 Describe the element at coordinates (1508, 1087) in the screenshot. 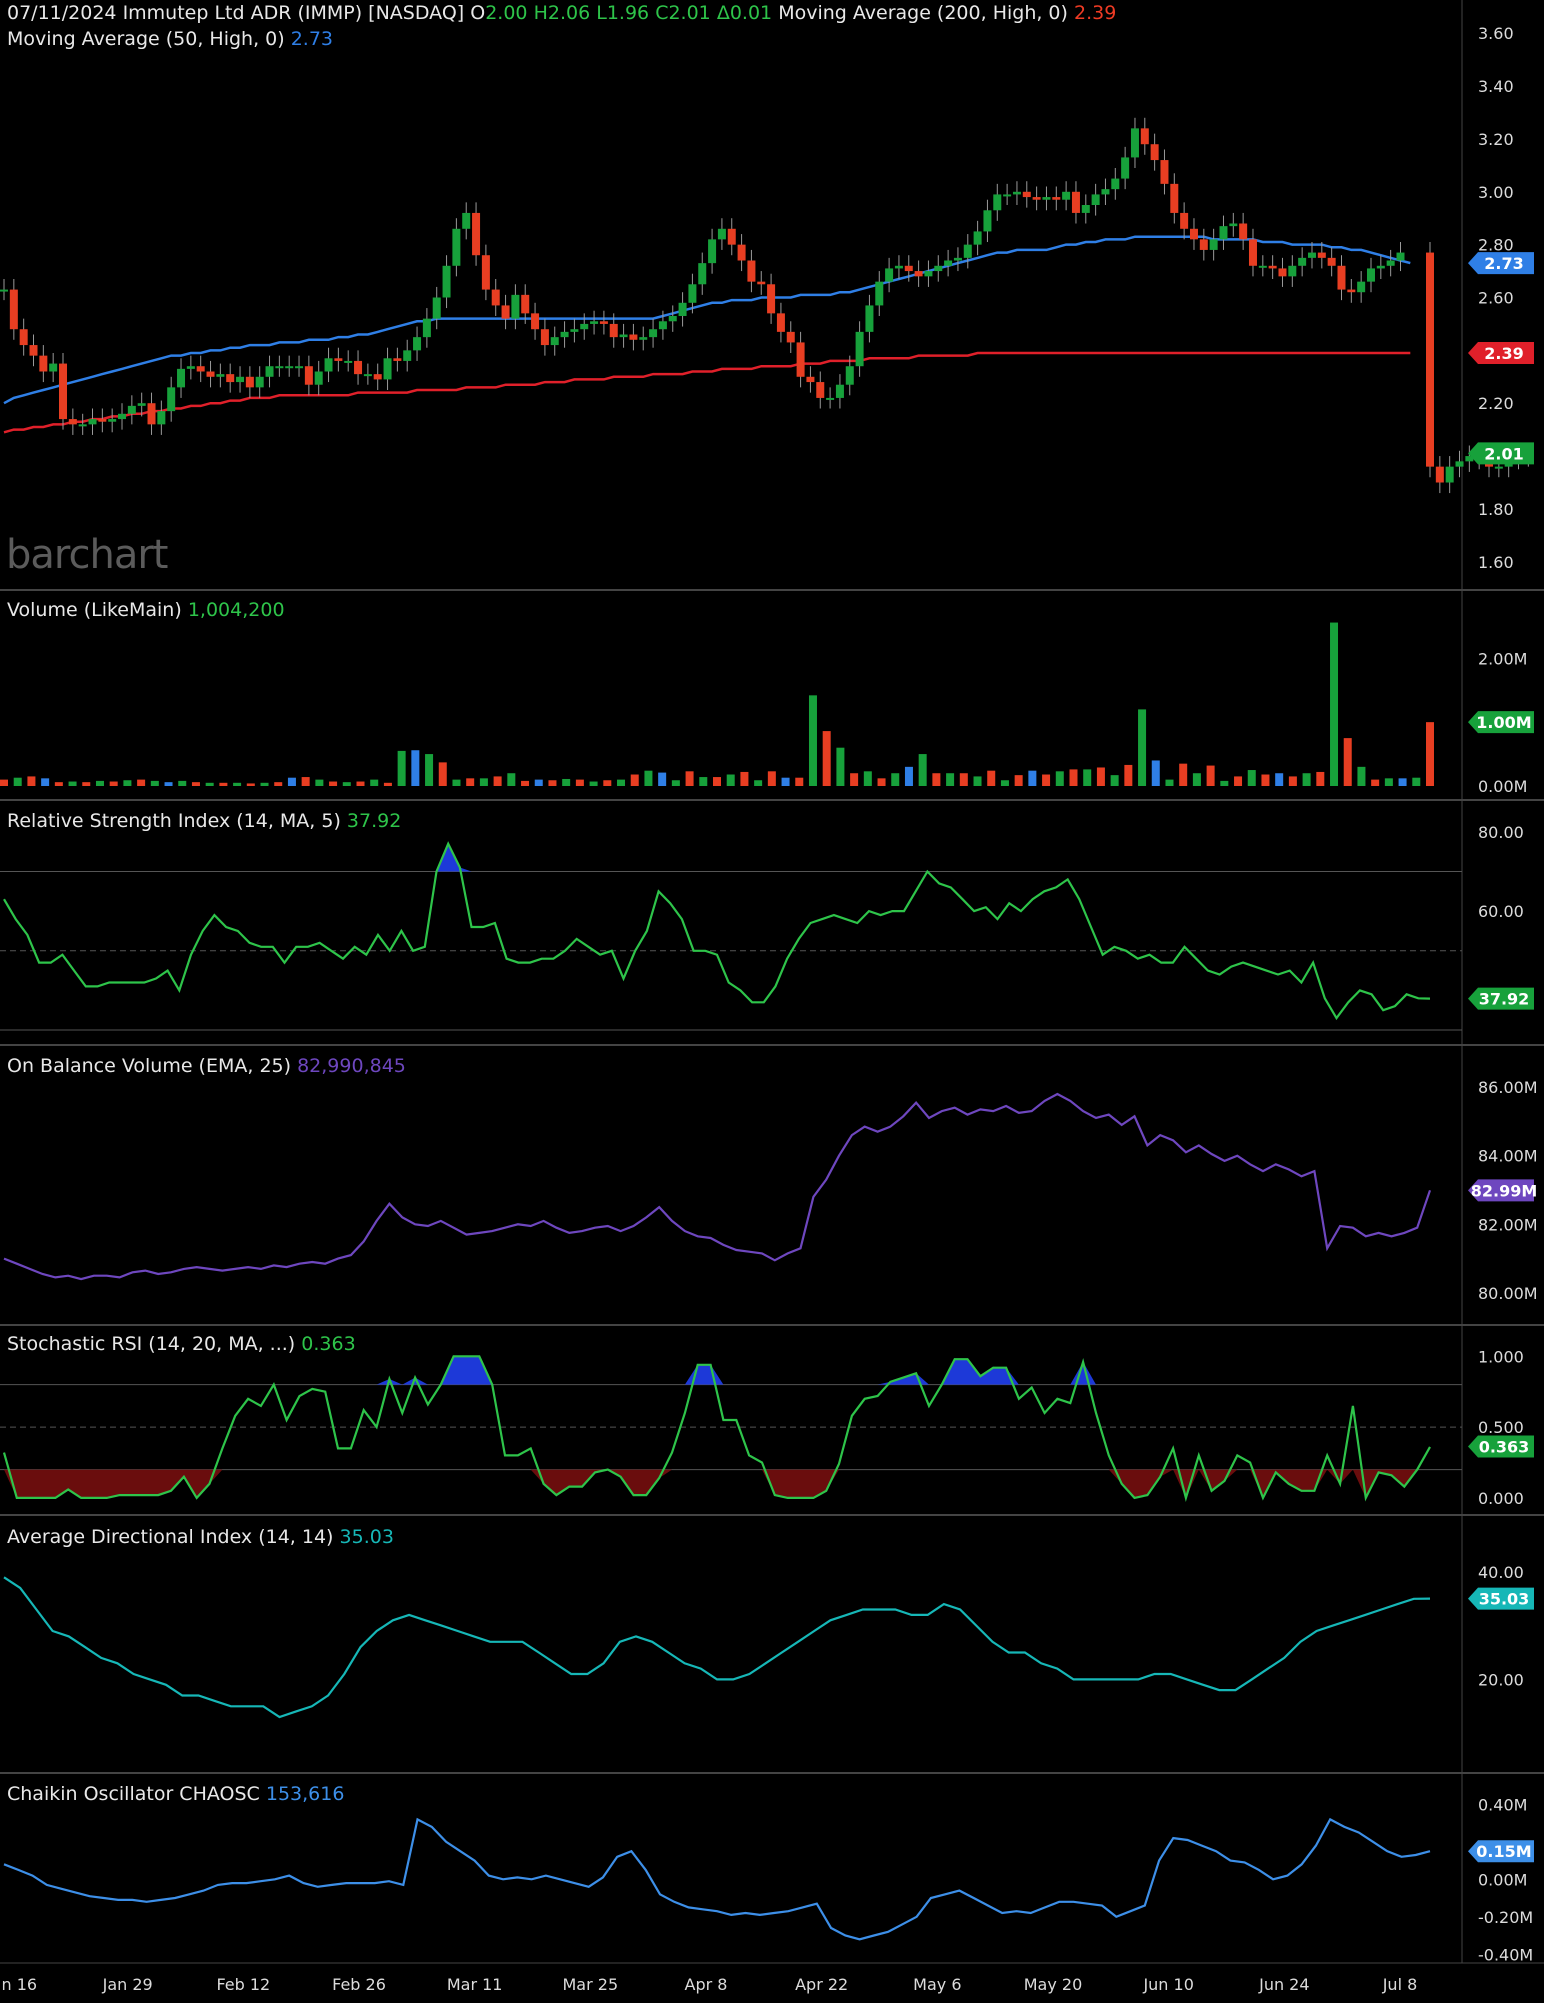

I see `obv-tick-label: 86.00M` at that location.